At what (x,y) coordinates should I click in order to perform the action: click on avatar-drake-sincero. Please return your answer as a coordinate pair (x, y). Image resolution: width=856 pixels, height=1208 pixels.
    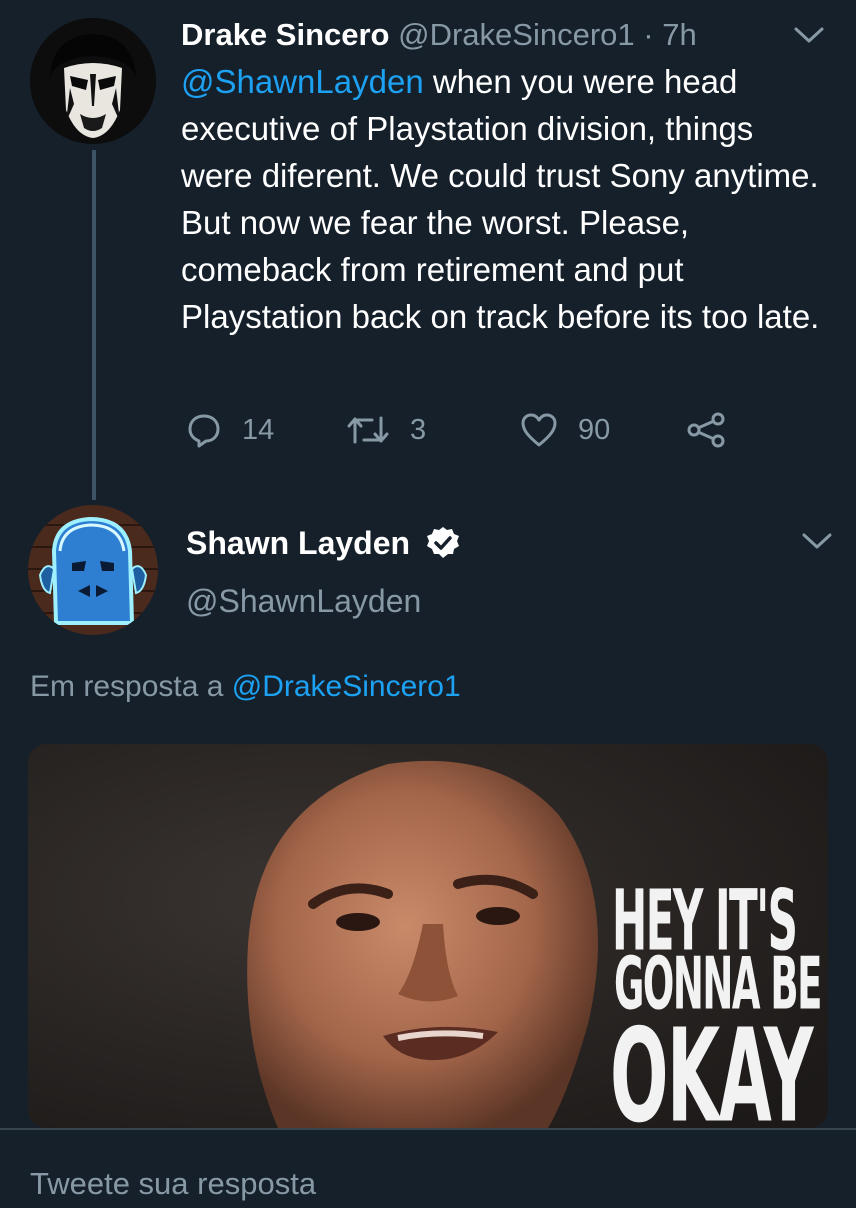
    Looking at the image, I should click on (93, 81).